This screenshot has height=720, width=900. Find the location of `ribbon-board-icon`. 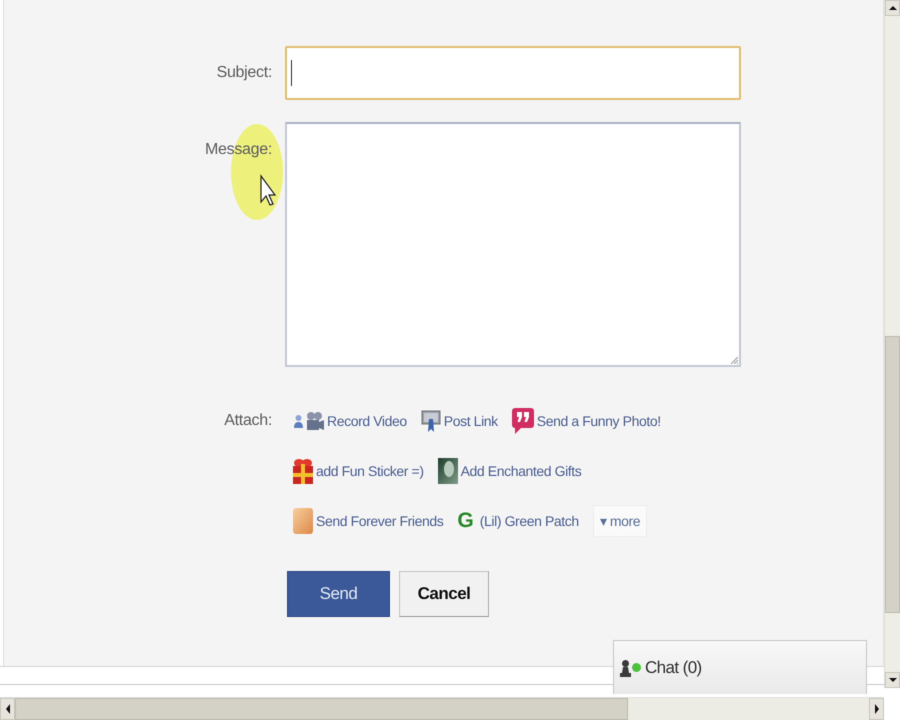

ribbon-board-icon is located at coordinates (430, 421).